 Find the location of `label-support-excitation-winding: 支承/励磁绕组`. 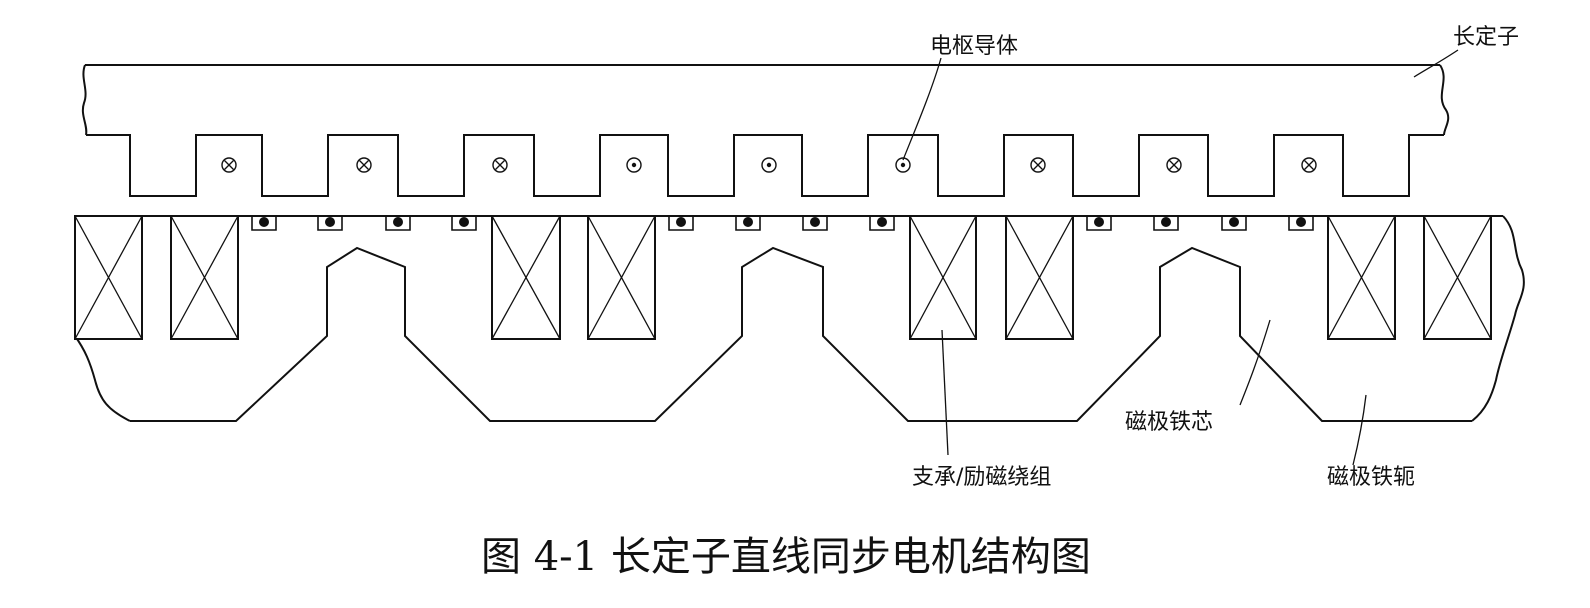

label-support-excitation-winding: 支承/励磁绕组 is located at coordinates (981, 477).